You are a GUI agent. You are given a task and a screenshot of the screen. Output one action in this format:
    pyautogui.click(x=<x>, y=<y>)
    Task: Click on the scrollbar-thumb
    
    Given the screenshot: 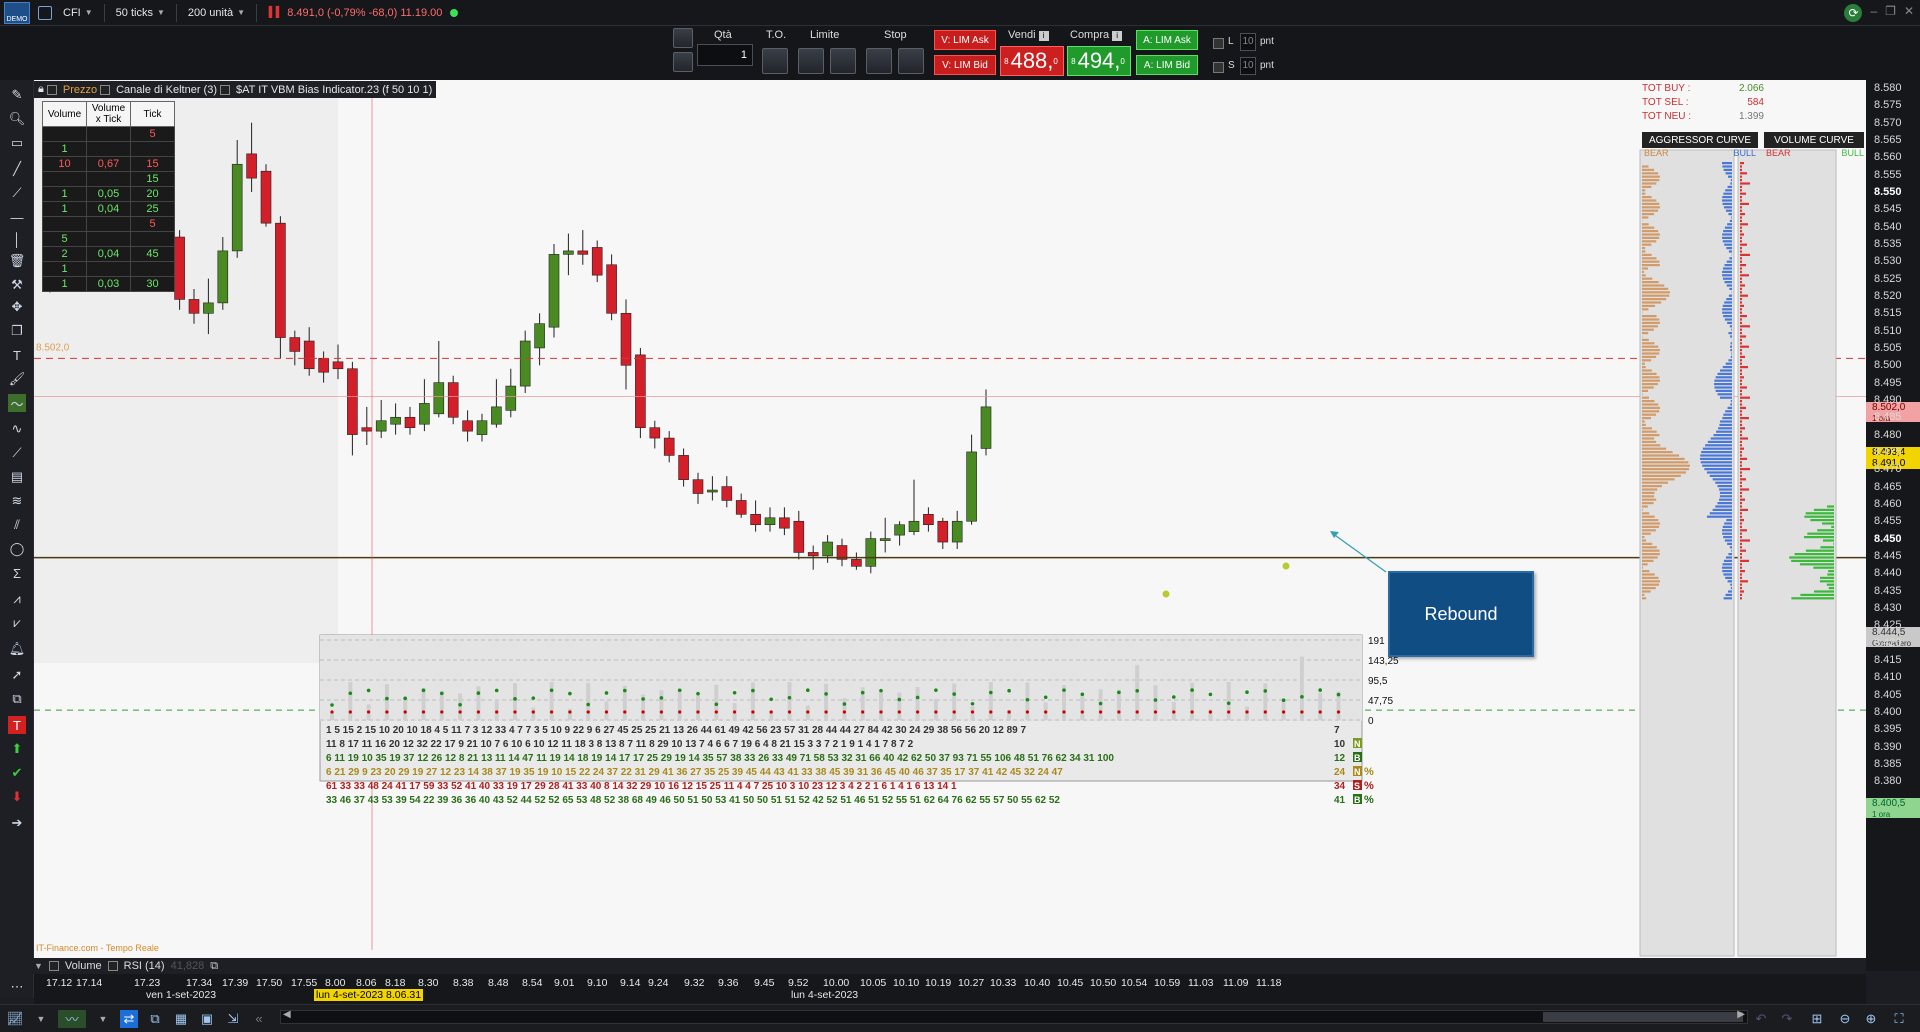 What is the action you would take?
    pyautogui.click(x=1643, y=1017)
    